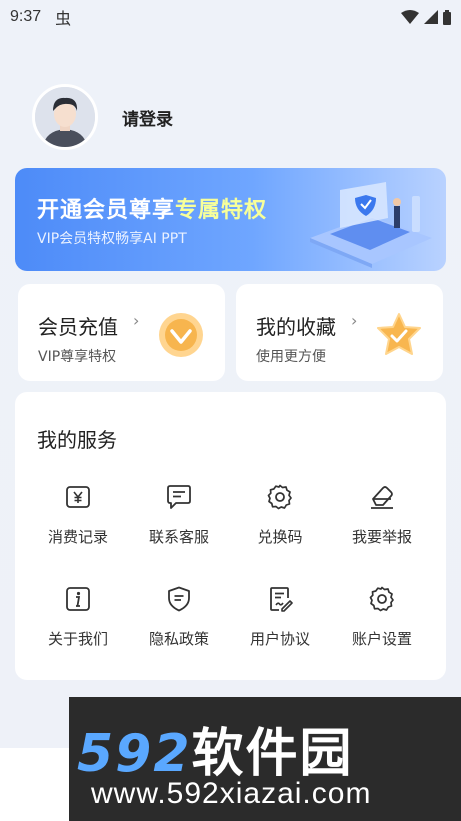  Describe the element at coordinates (78, 327) in the screenshot. I see `recharge-card-title: 会员充值` at that location.